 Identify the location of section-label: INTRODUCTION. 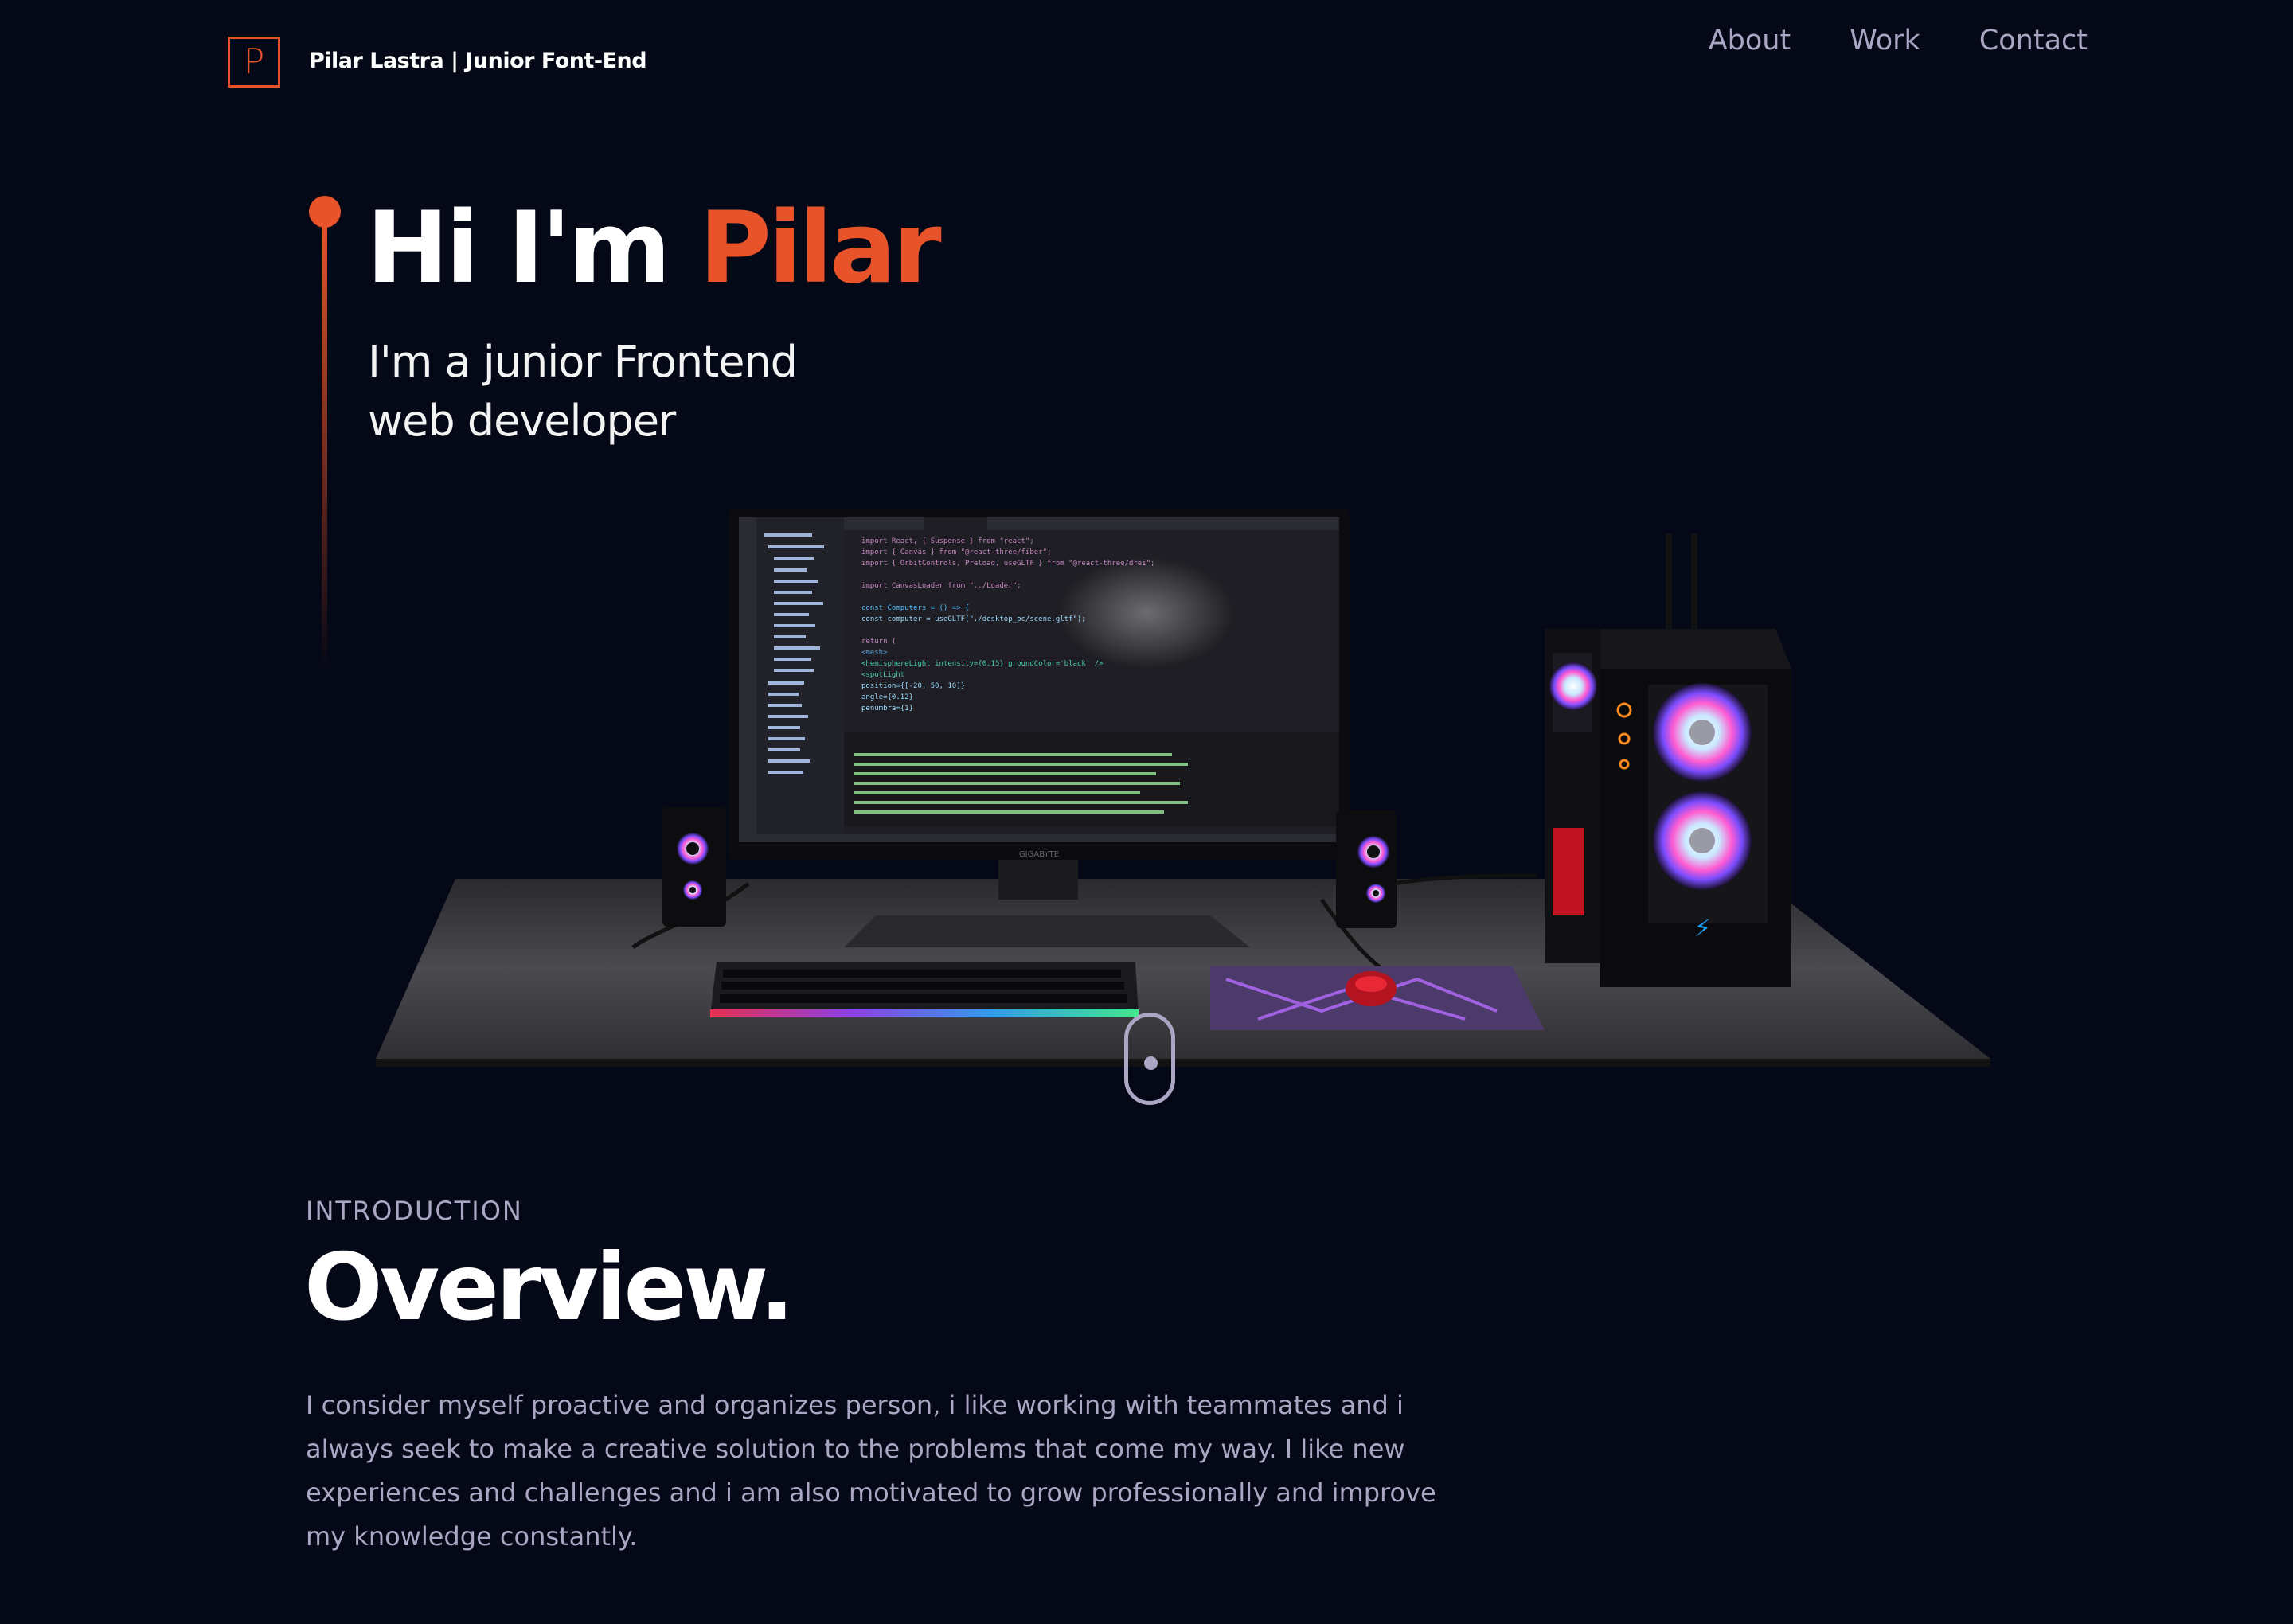
(414, 1211).